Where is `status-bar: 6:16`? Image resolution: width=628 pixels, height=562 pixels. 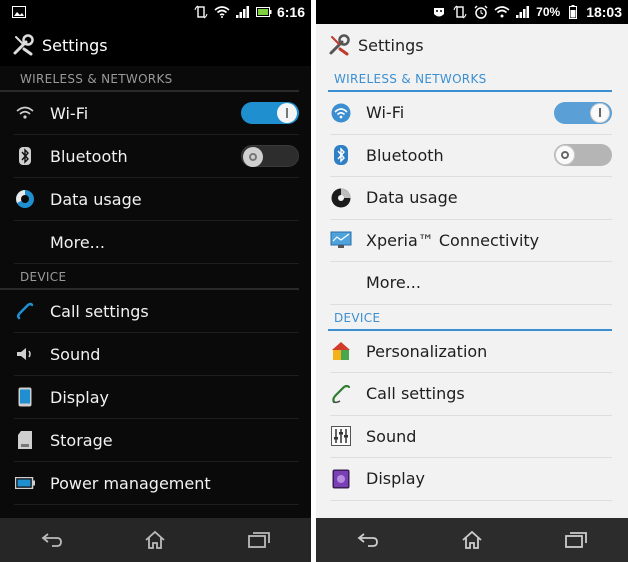 status-bar: 6:16 is located at coordinates (155, 12).